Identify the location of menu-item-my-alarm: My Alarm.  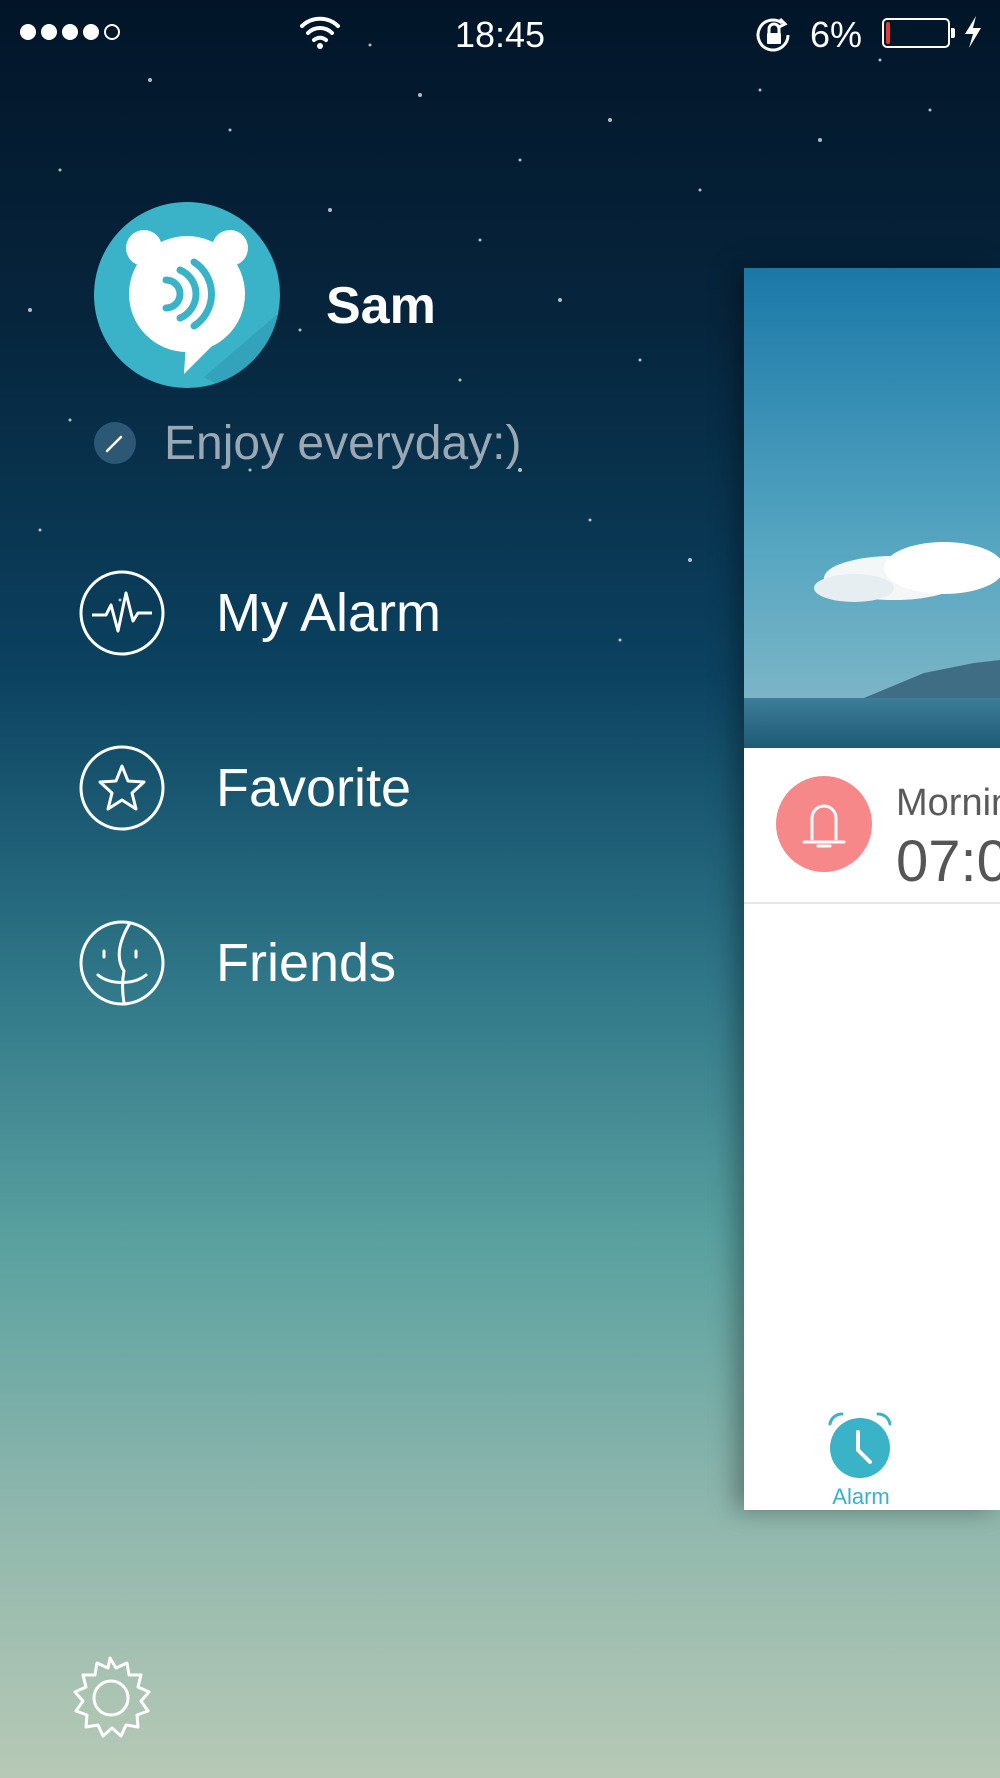
(358, 613).